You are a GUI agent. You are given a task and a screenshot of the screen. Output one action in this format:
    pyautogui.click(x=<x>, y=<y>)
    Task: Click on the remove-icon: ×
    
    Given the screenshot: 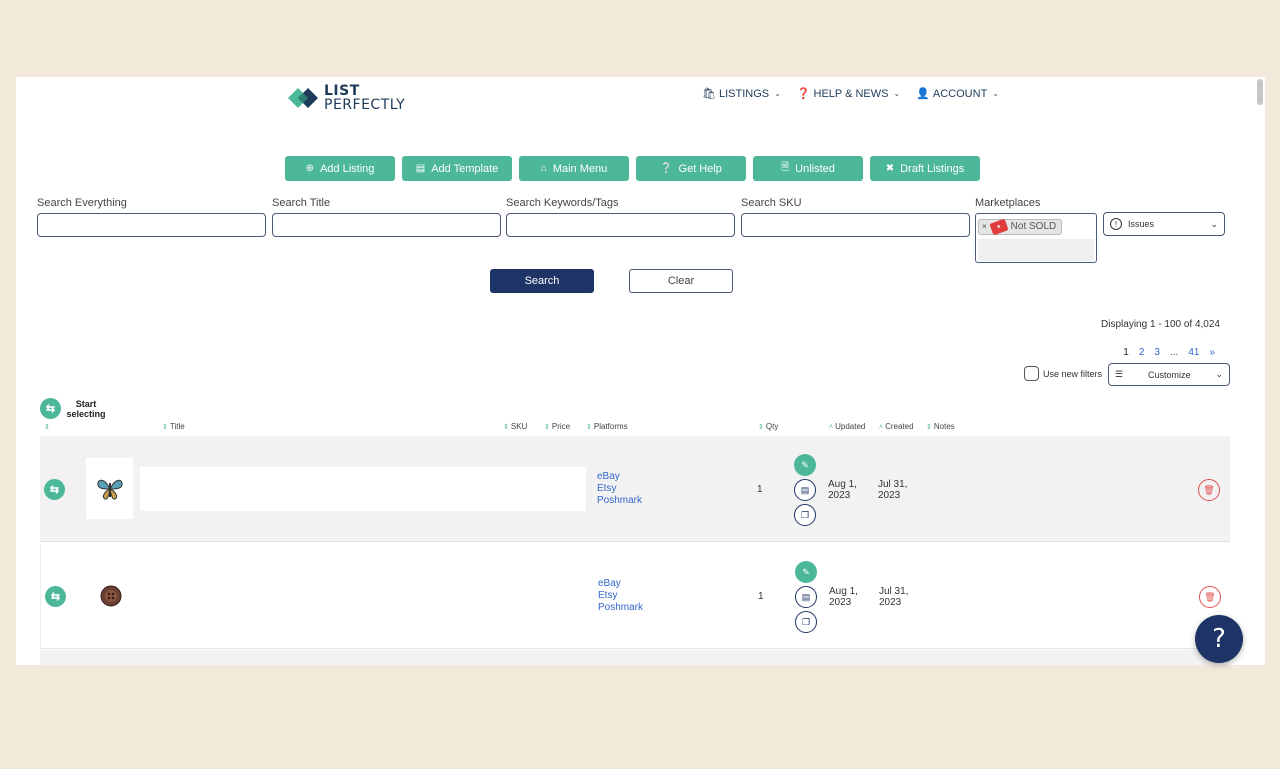 What is the action you would take?
    pyautogui.click(x=984, y=226)
    